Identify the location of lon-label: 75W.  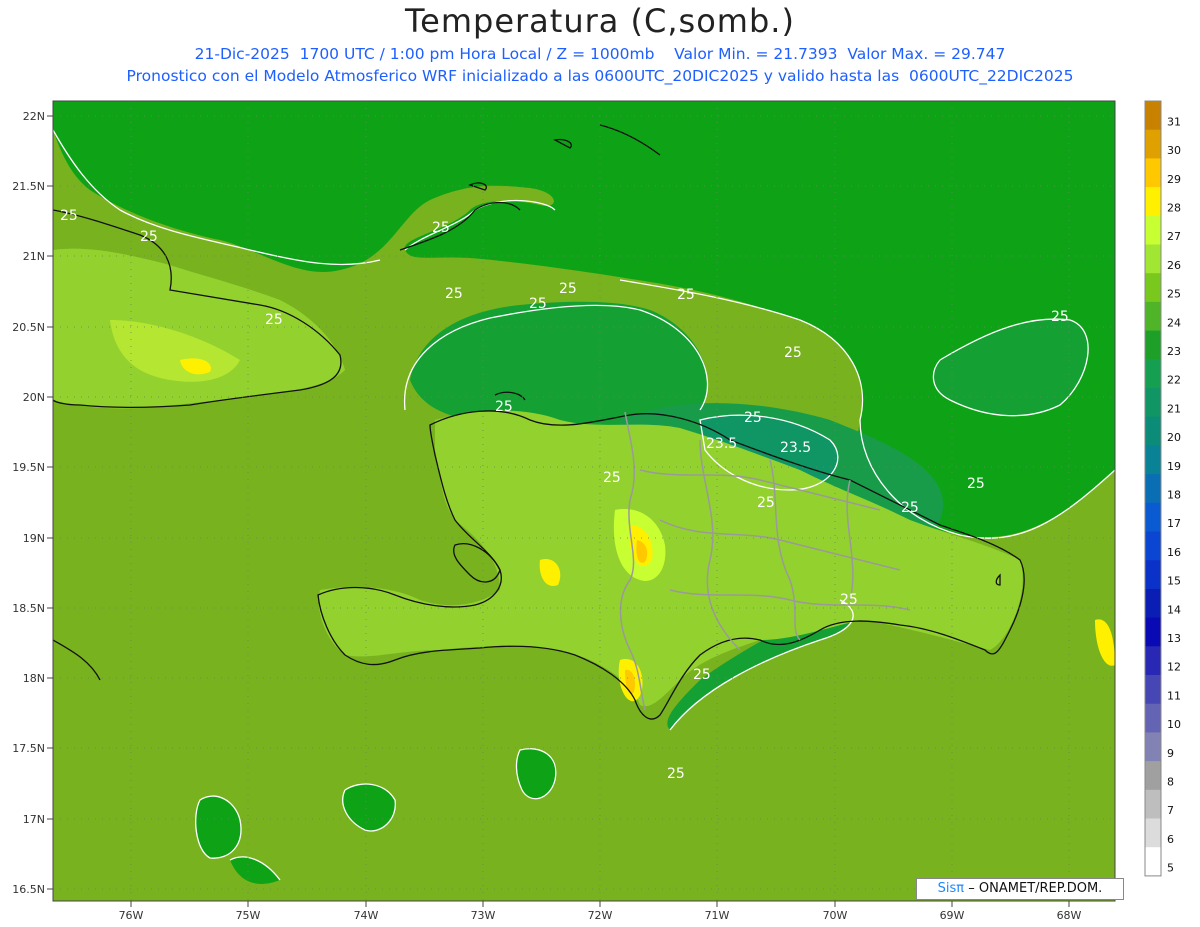
(248, 915).